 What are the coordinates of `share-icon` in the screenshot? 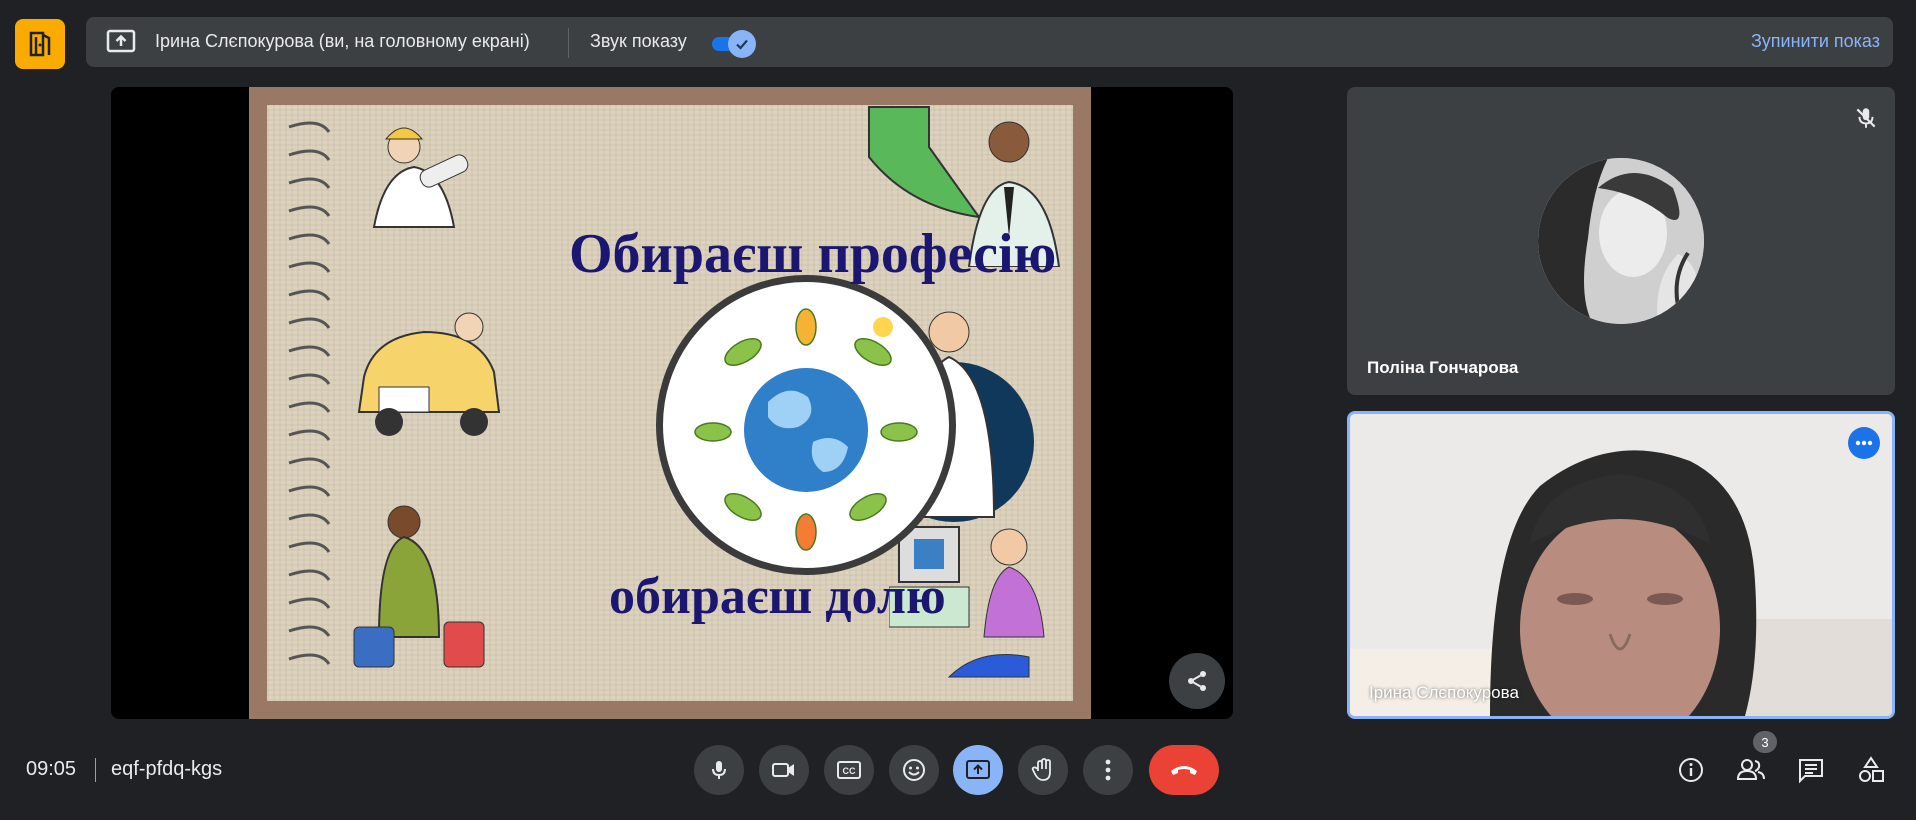 It's located at (1197, 681).